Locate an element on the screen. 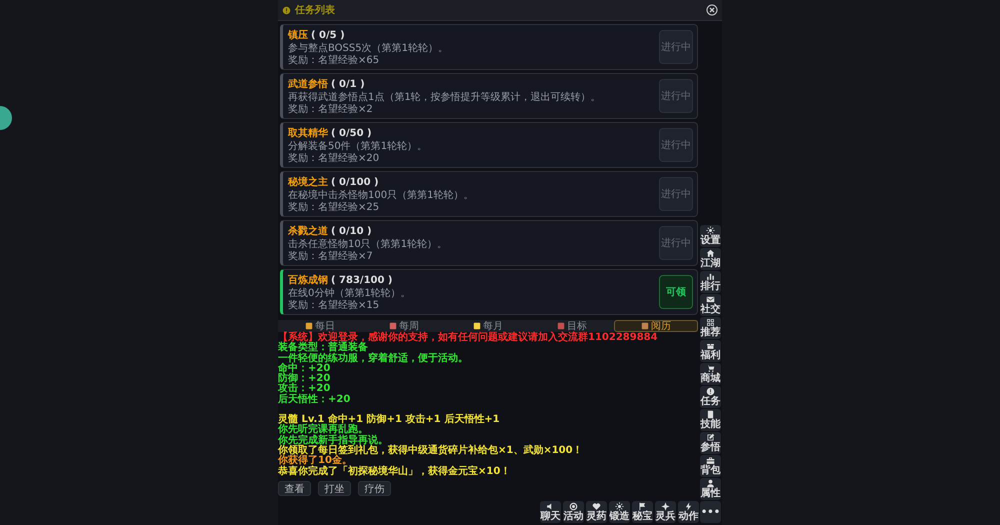 The width and height of the screenshot is (1000, 525). log-line: 命中：+20 is located at coordinates (304, 369).